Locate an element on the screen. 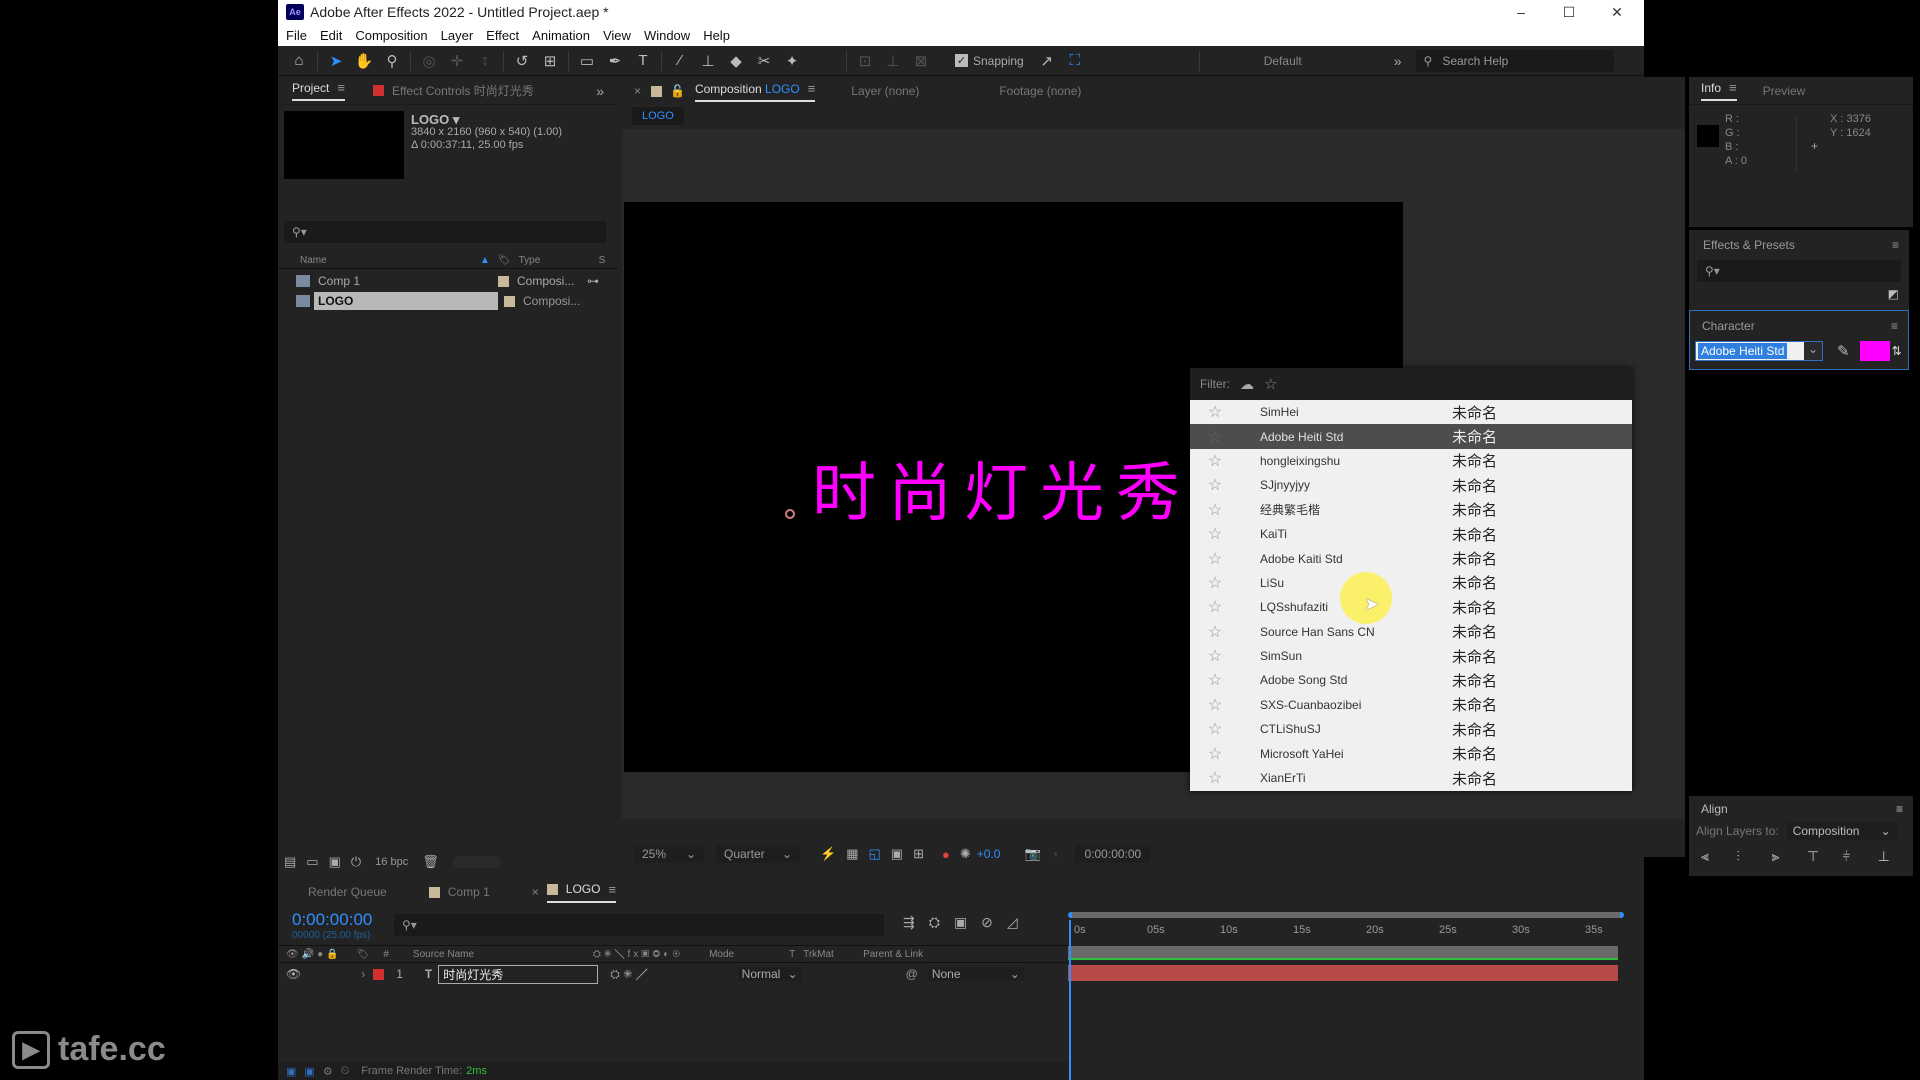  video-toggle-icon: 👁 is located at coordinates (292, 954).